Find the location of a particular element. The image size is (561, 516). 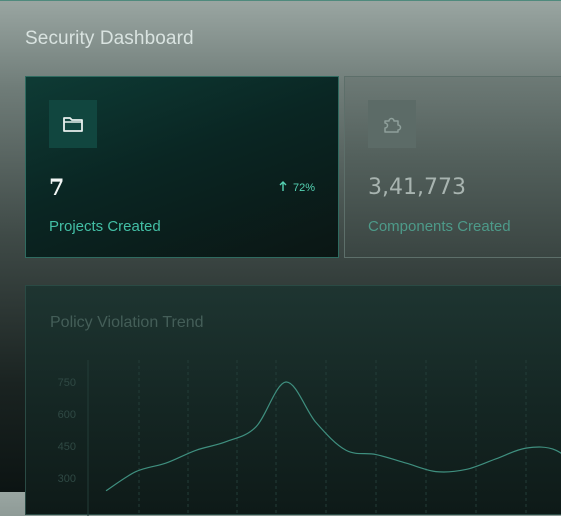

folder-icon is located at coordinates (73, 124).